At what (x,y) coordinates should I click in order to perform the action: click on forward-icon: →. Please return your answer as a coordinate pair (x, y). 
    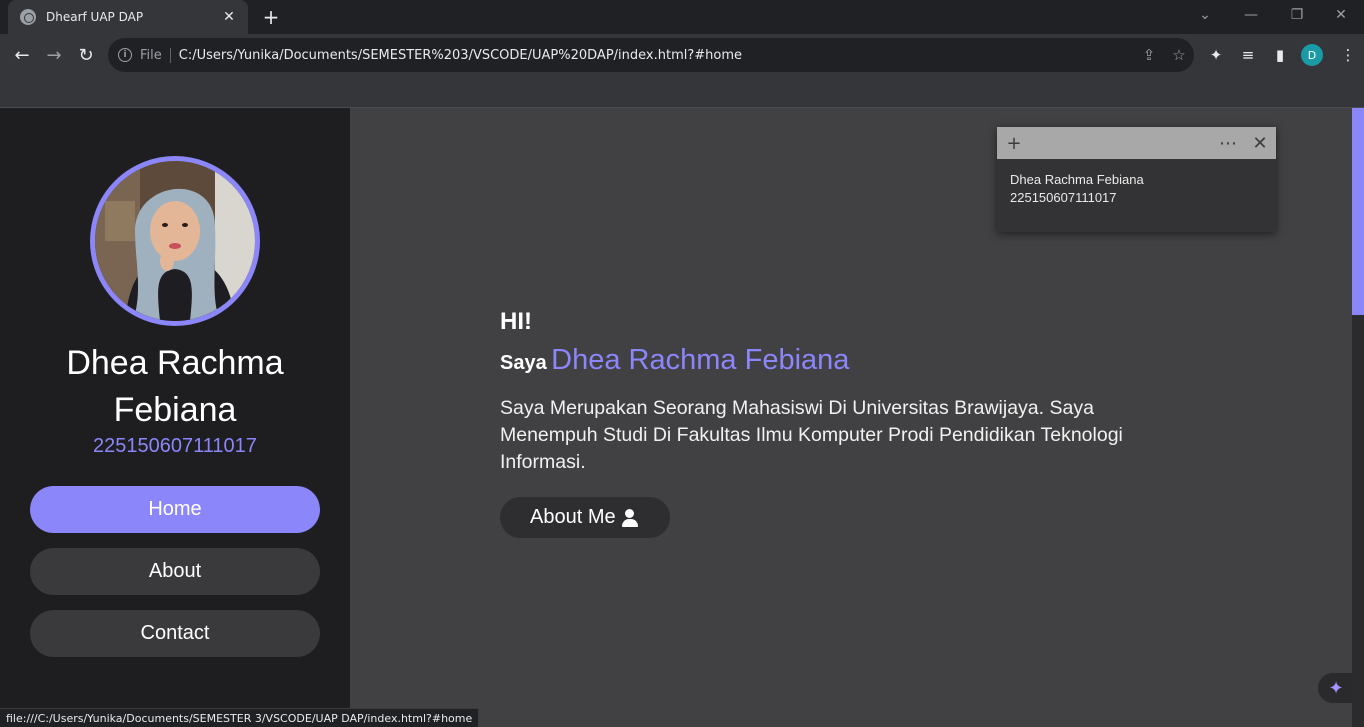
    Looking at the image, I should click on (54, 55).